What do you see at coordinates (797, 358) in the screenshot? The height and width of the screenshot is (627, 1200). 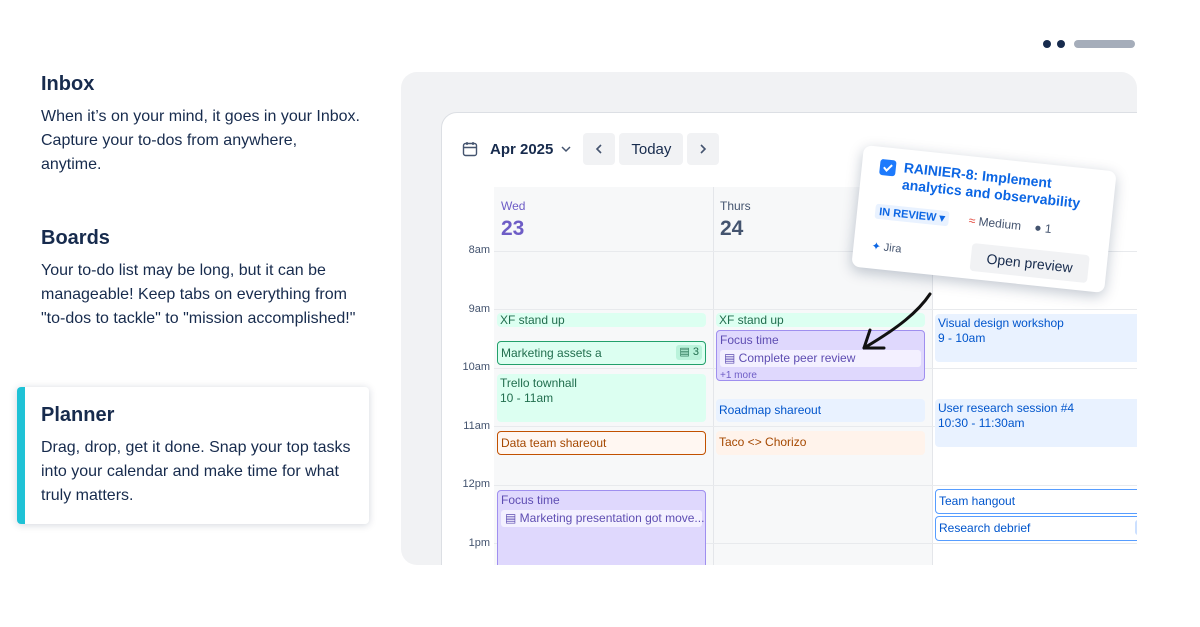 I see `task-title: Complete peer review` at bounding box center [797, 358].